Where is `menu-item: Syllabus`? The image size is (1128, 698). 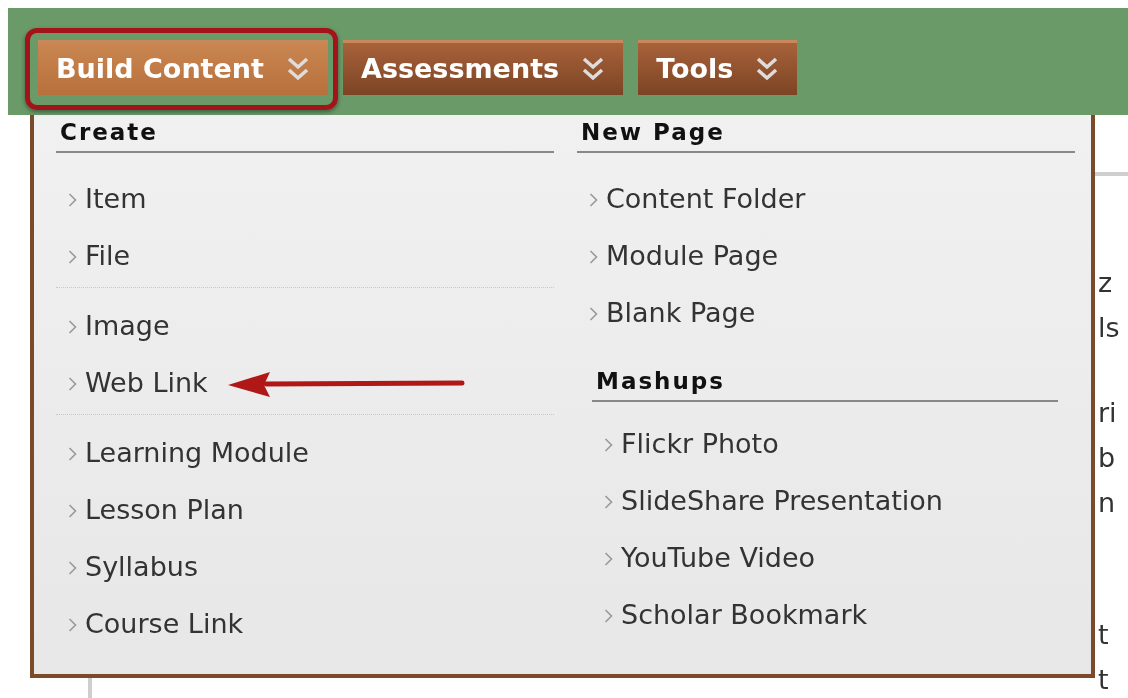
menu-item: Syllabus is located at coordinates (141, 567).